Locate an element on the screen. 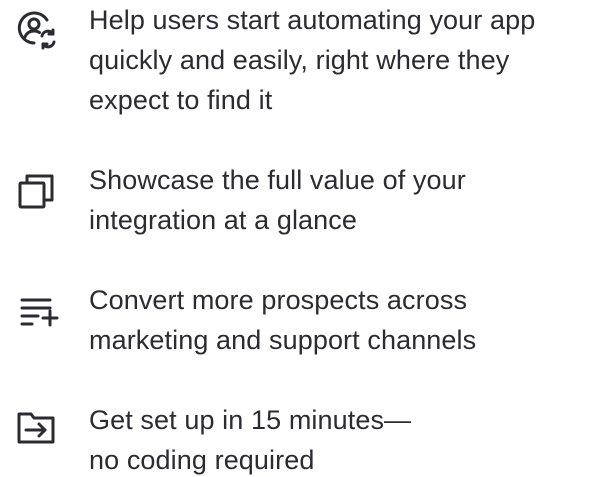  feature-line: Help users start automating your app is located at coordinates (312, 20).